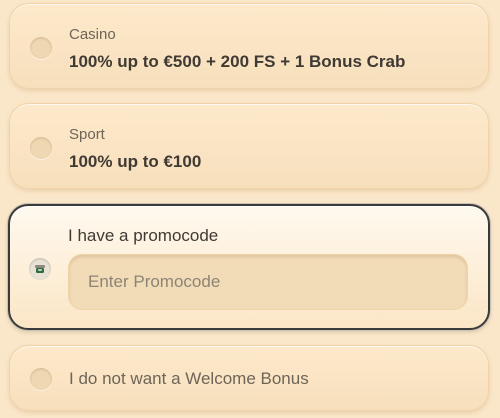  I want to click on promocode-input, so click(268, 282).